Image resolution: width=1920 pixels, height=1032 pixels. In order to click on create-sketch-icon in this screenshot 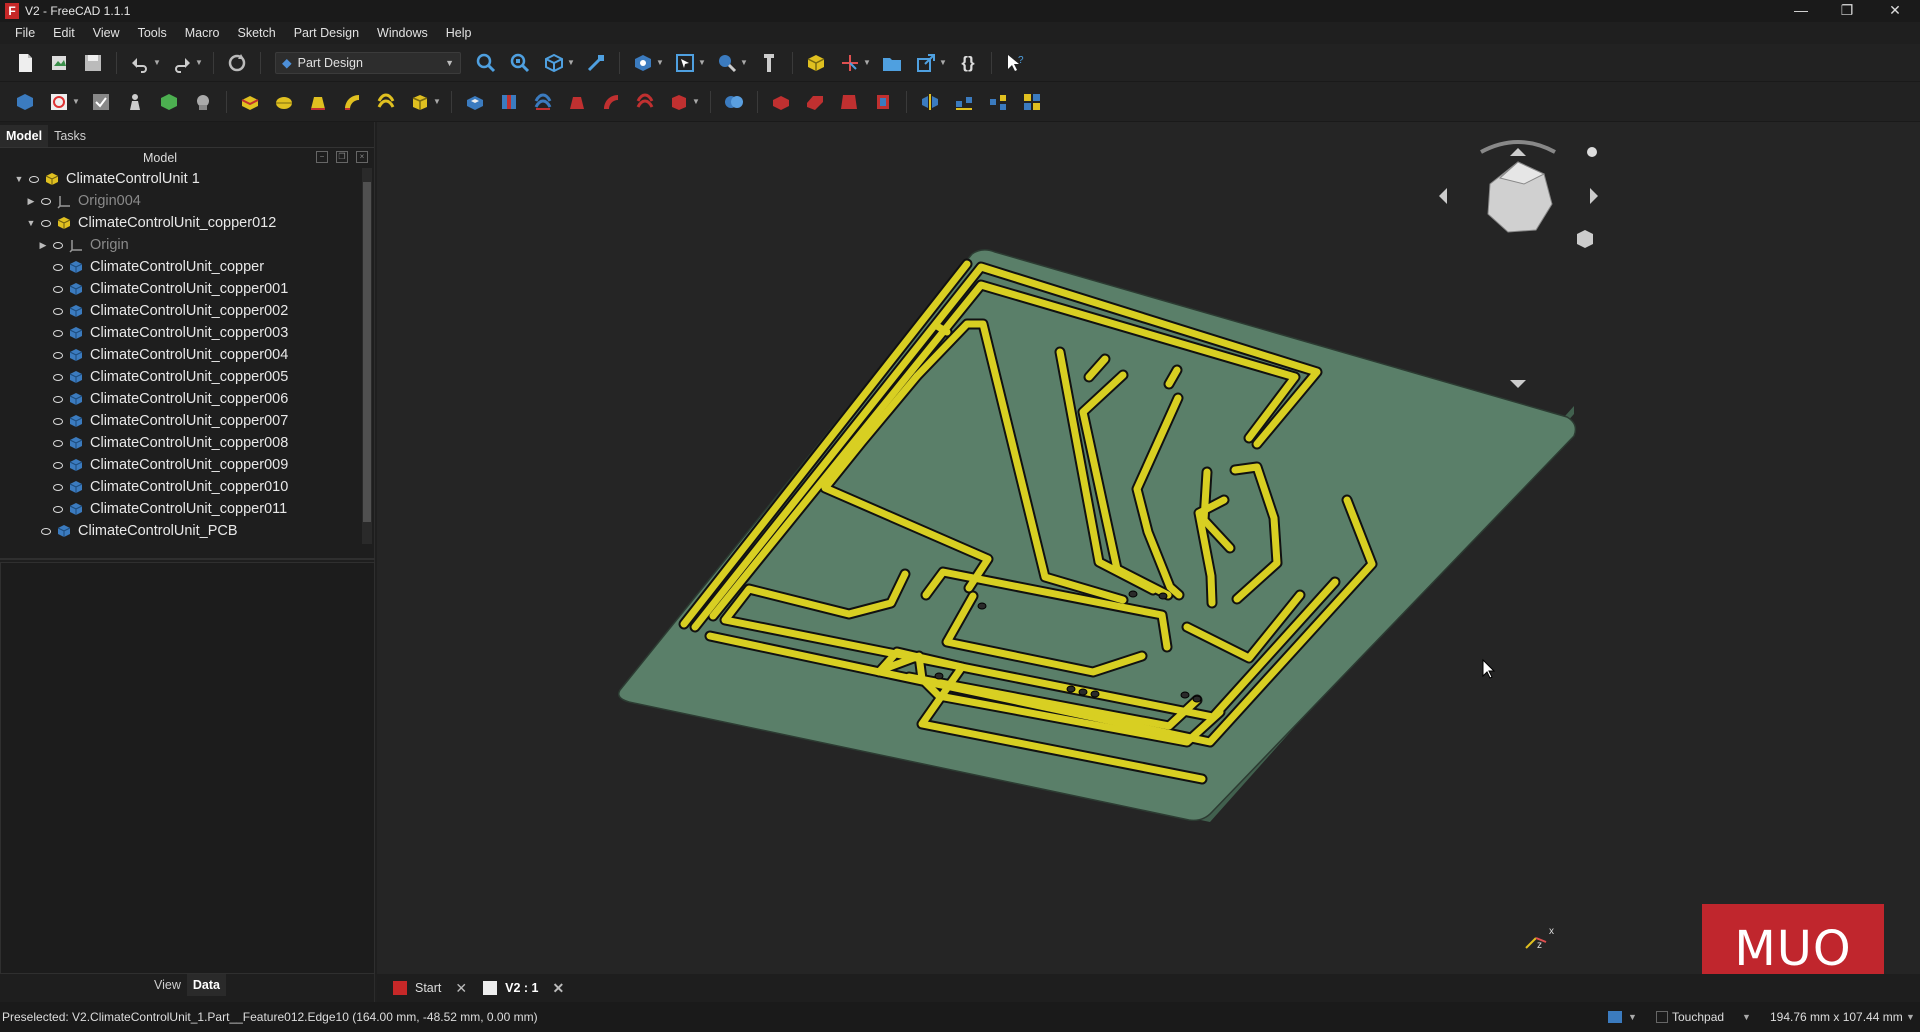, I will do `click(59, 102)`.